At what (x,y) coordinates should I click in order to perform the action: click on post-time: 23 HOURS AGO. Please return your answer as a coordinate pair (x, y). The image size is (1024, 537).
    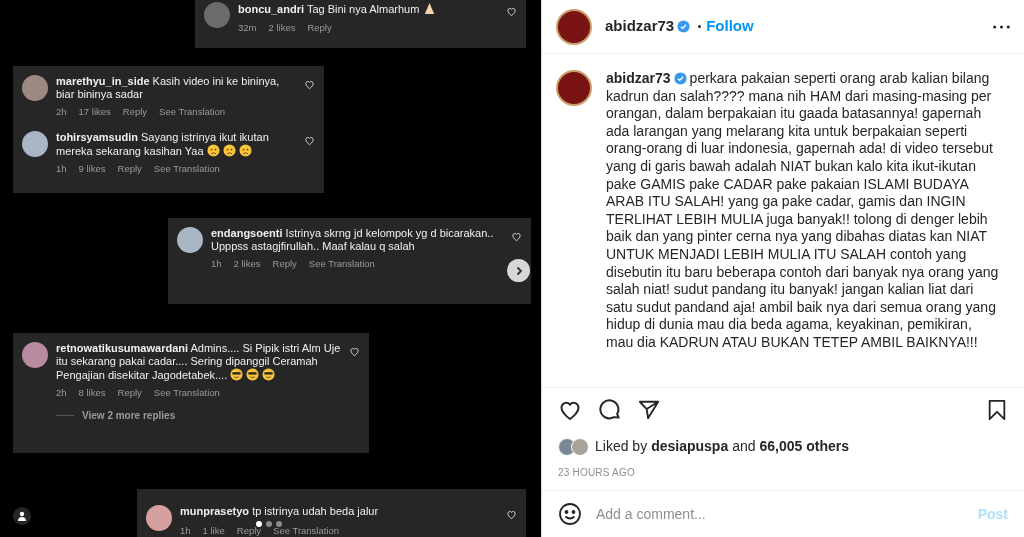
    Looking at the image, I should click on (597, 473).